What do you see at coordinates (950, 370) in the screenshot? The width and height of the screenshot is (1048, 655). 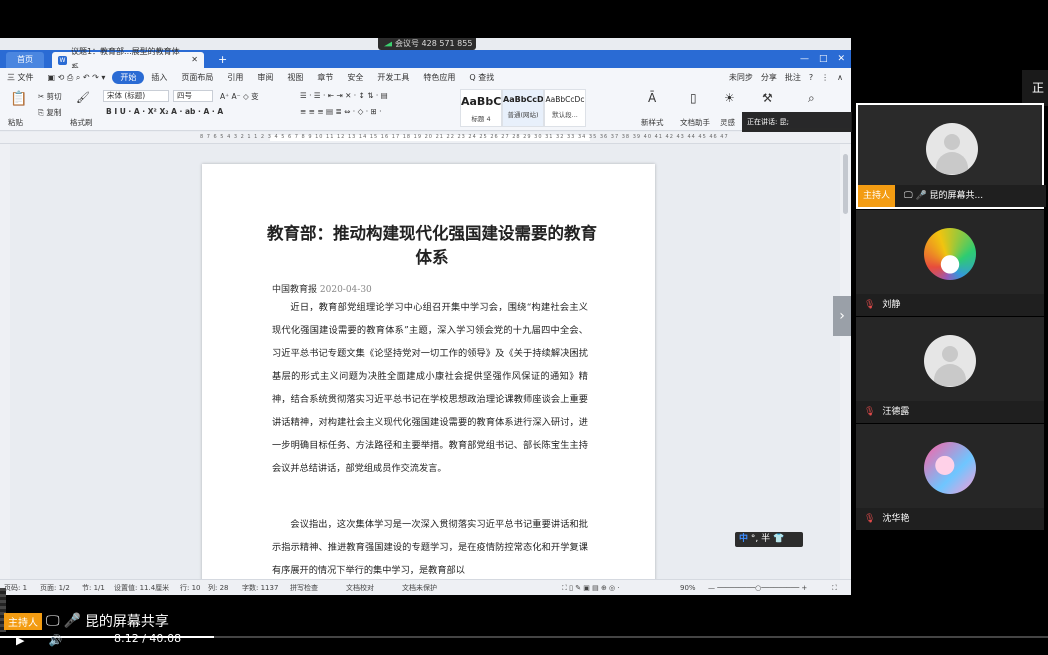 I see `participant-card: 🎙 汪德露` at bounding box center [950, 370].